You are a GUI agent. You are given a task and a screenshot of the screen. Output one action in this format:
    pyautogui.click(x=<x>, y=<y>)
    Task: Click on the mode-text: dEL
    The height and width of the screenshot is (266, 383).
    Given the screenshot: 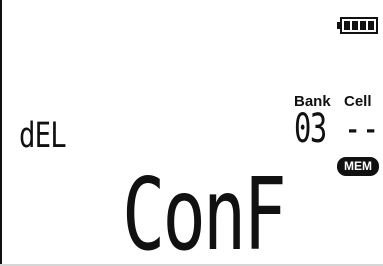 What is the action you would take?
    pyautogui.click(x=43, y=136)
    